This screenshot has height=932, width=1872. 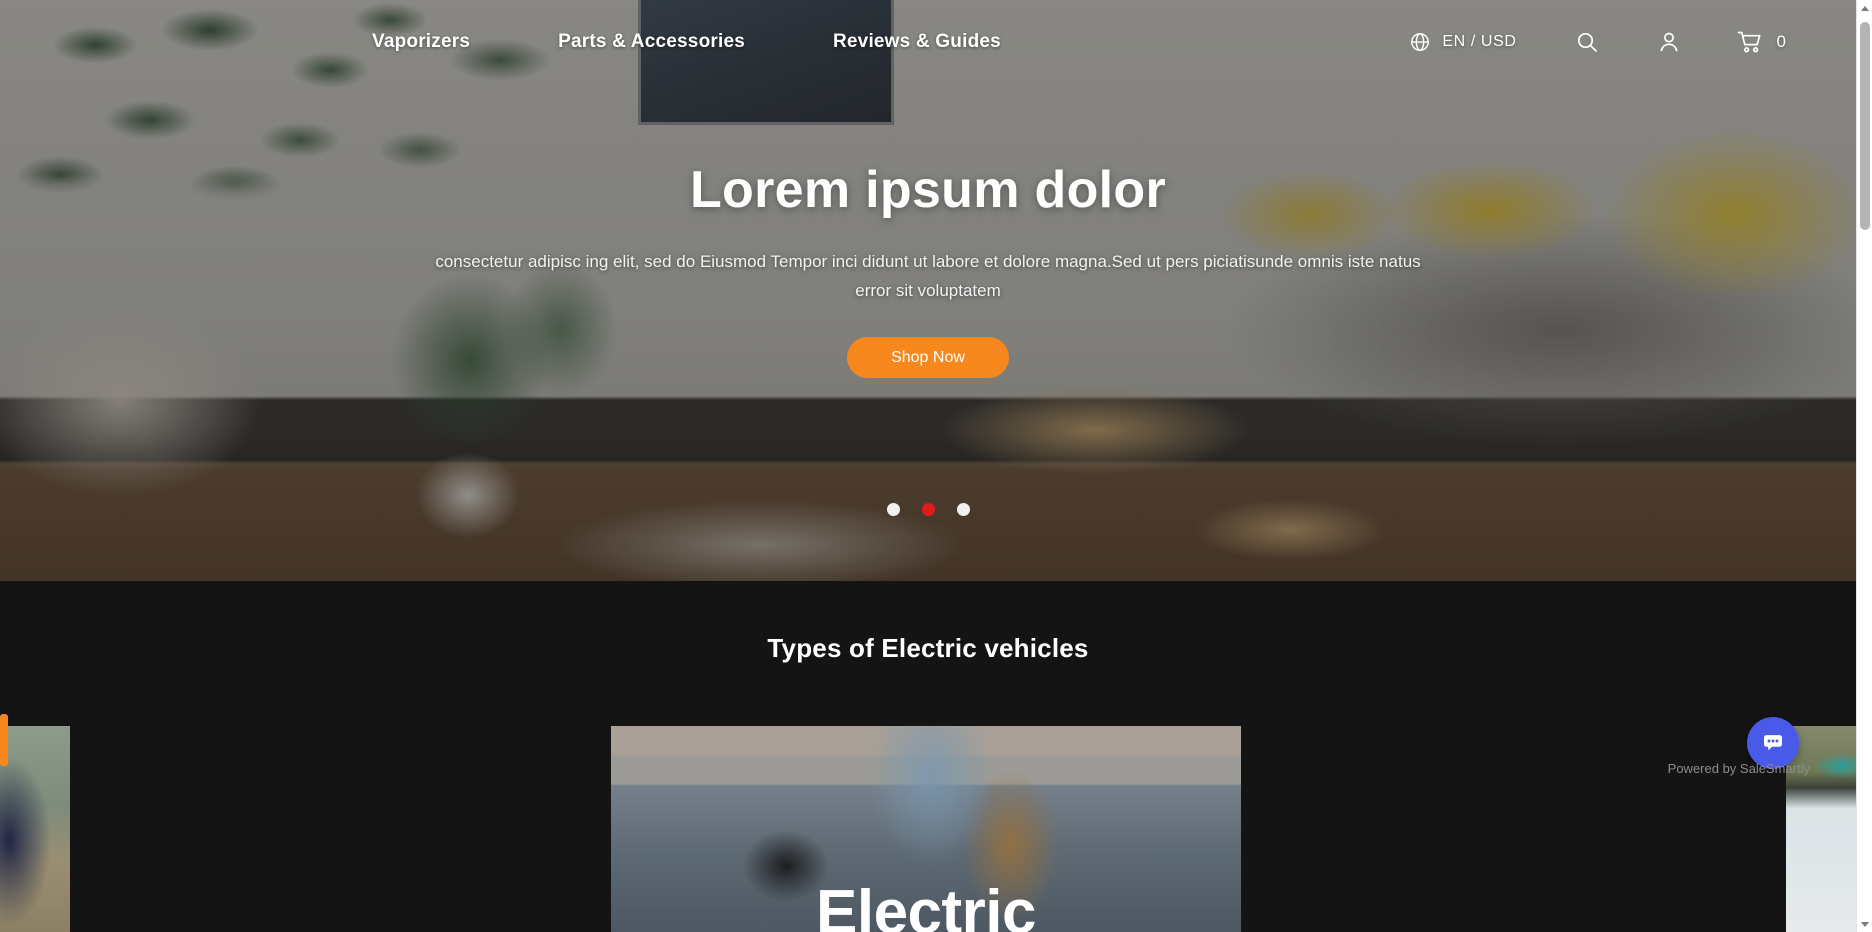 I want to click on nav-item-reviews-guides: Reviews & Guides, so click(x=917, y=42).